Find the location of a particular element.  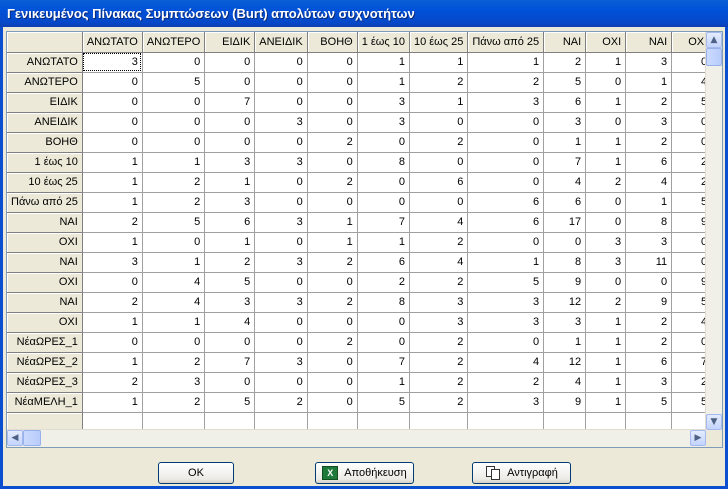

row-header: ΑΝΕΙΔΙΚ is located at coordinates (45, 122).